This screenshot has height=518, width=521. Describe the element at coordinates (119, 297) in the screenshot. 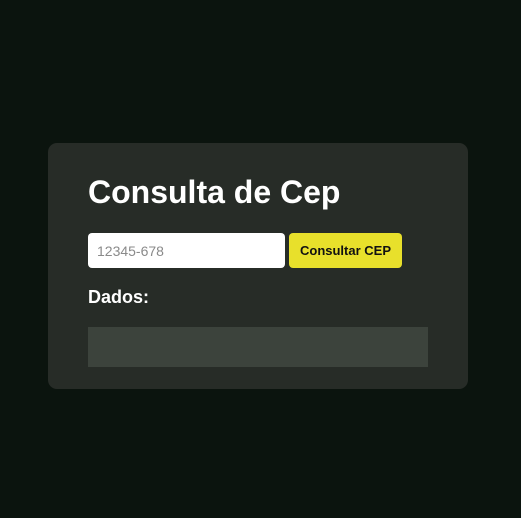

I see `results-label: Dados:` at that location.